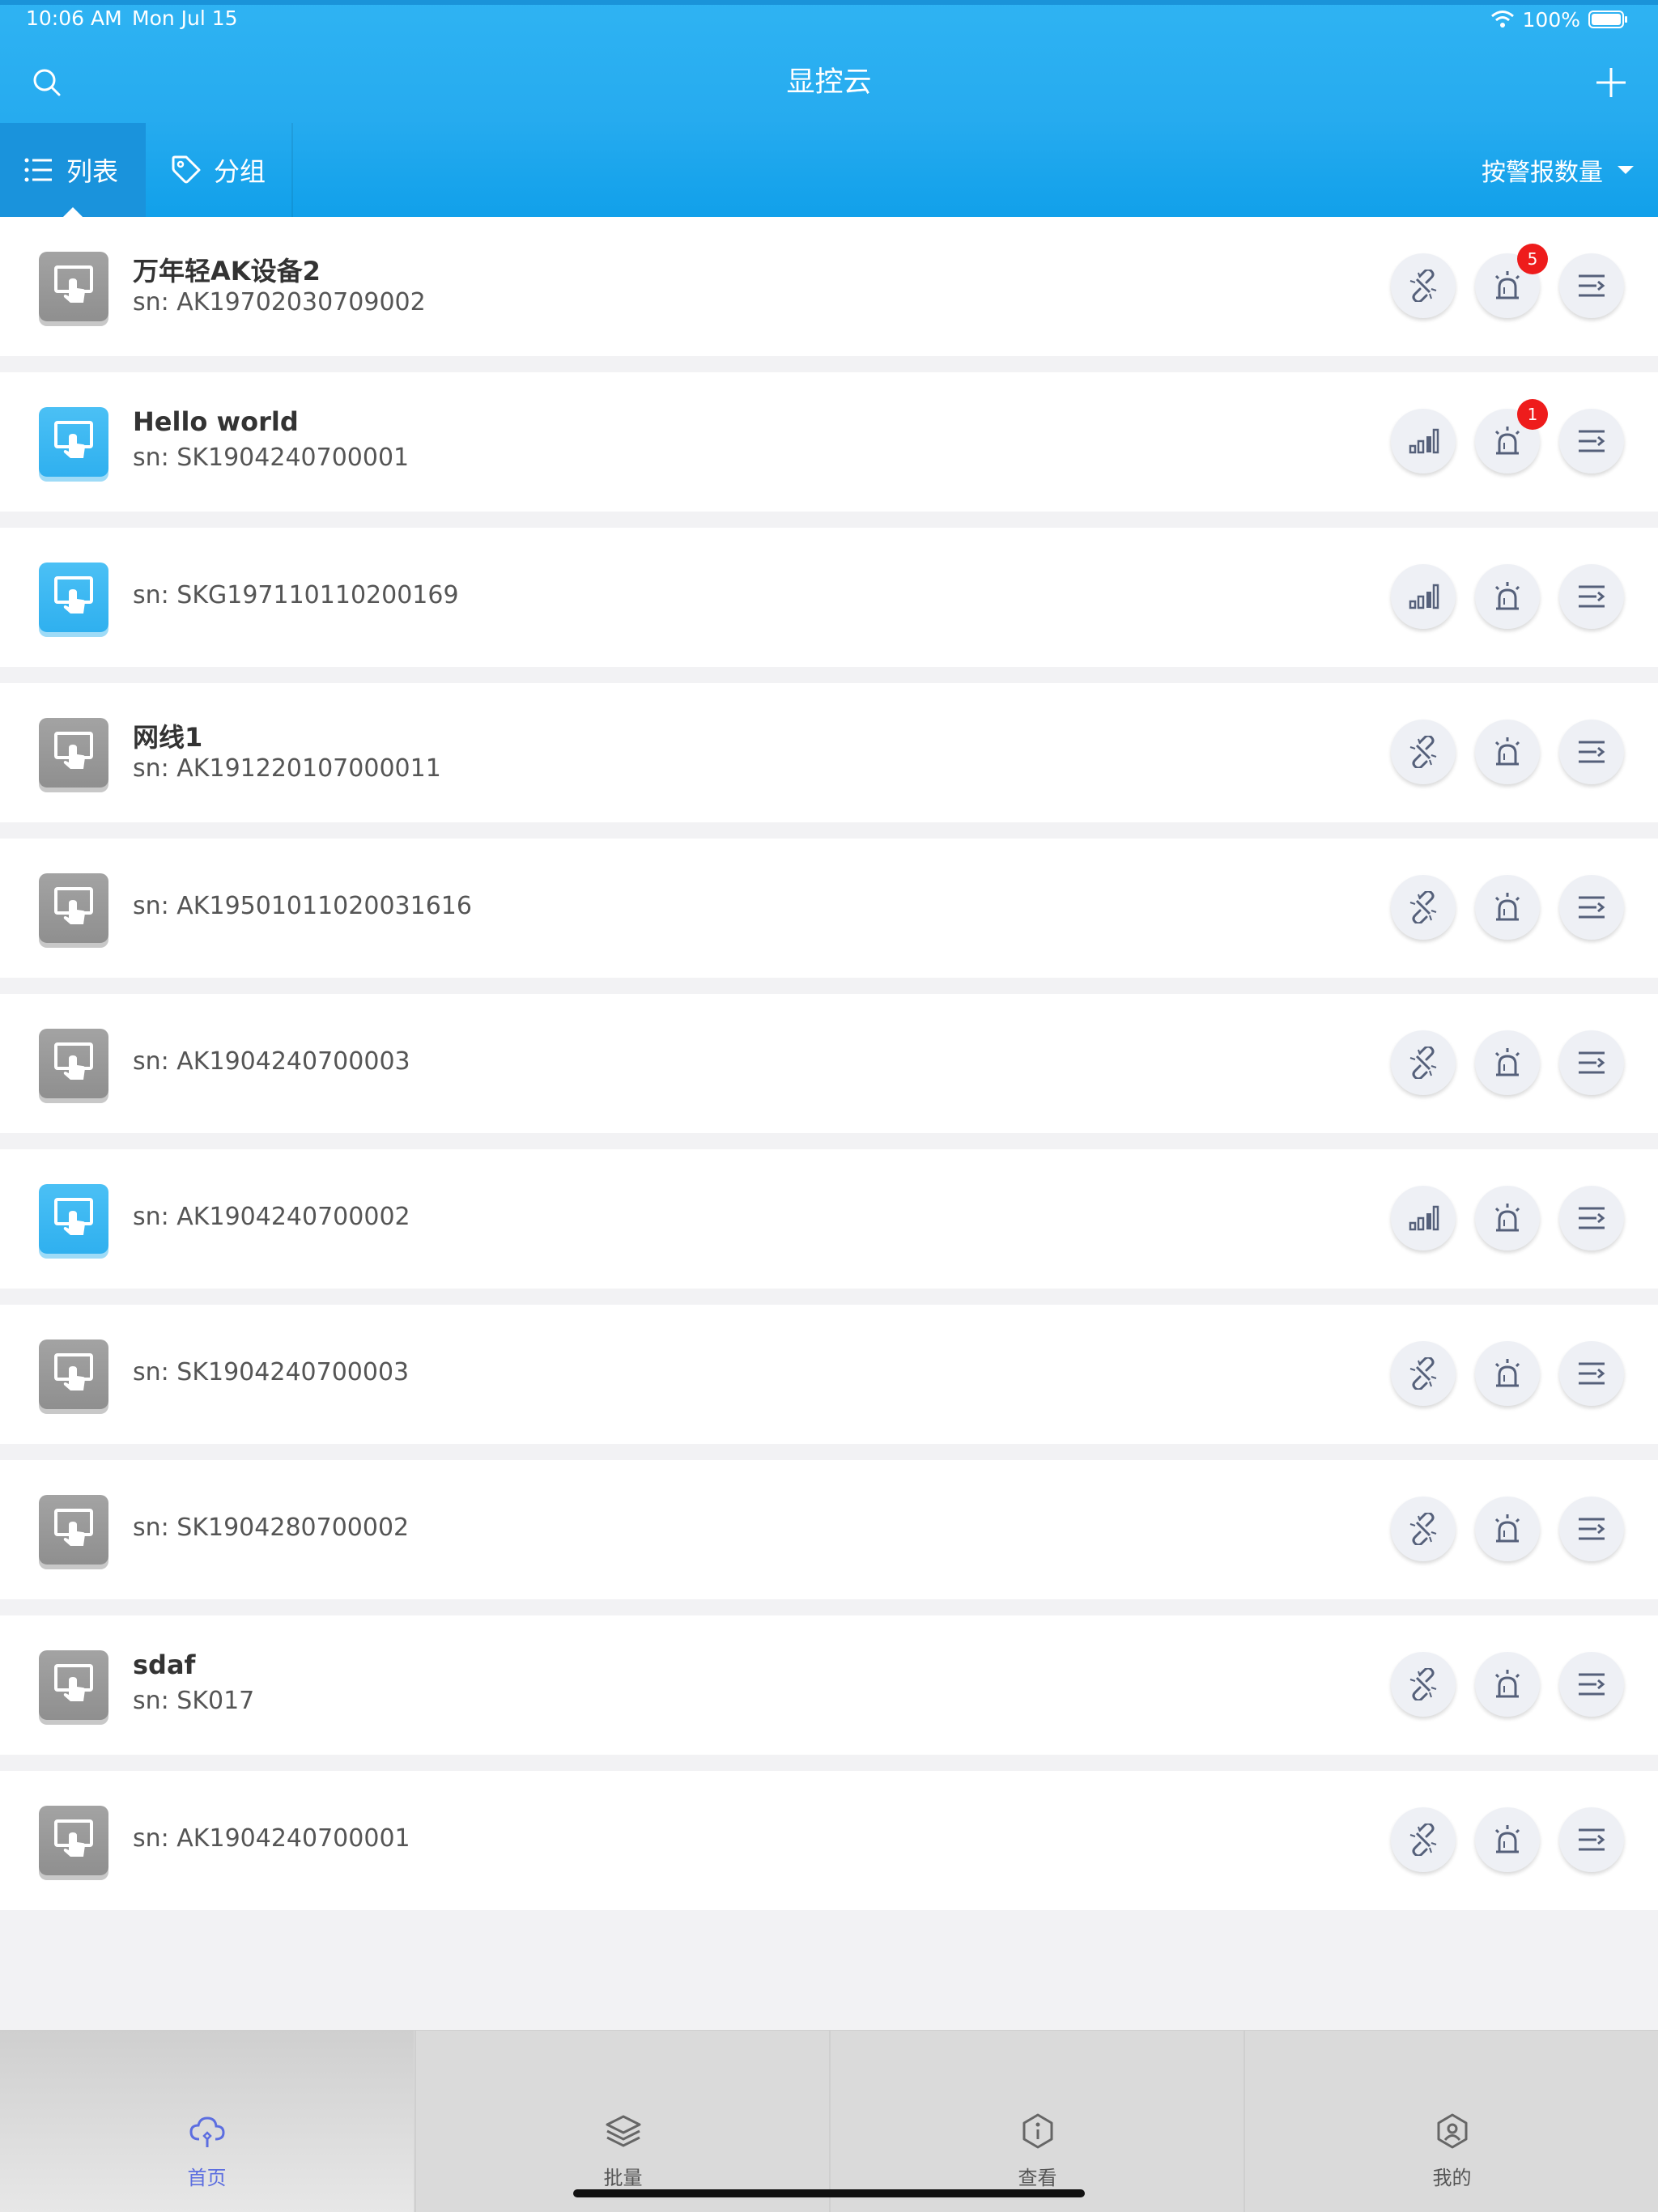 The image size is (1658, 2212). I want to click on device-row: sdaf sn: SK017, so click(829, 1685).